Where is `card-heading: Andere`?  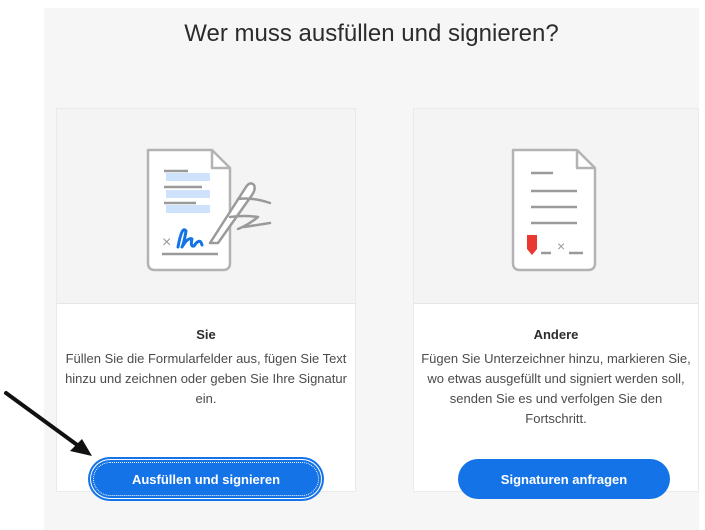 card-heading: Andere is located at coordinates (556, 334).